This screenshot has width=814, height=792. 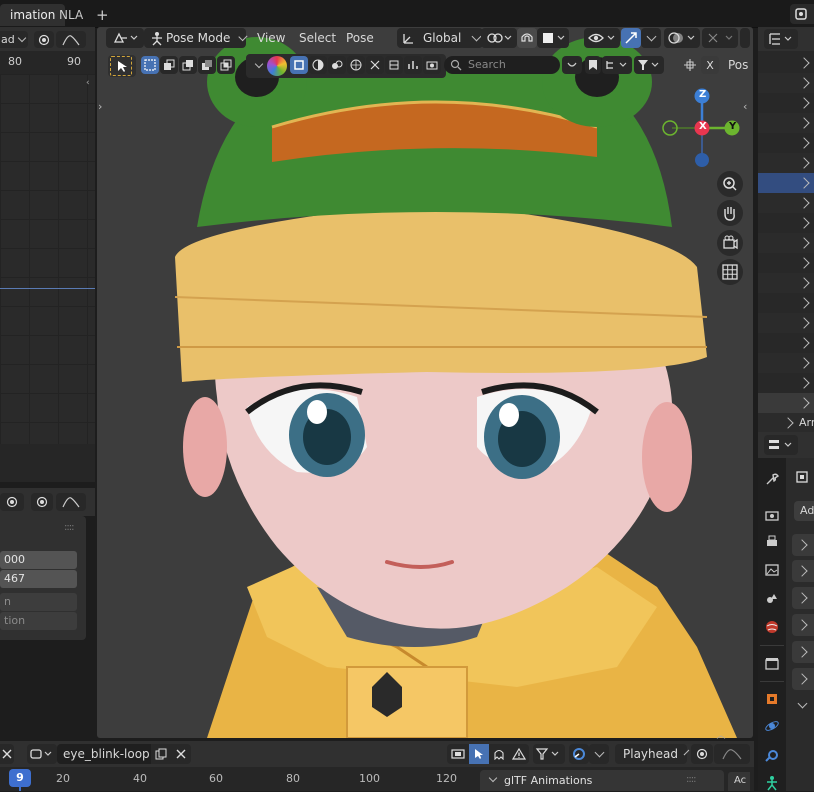 I want to click on action-browse-dropdown, so click(x=42, y=754).